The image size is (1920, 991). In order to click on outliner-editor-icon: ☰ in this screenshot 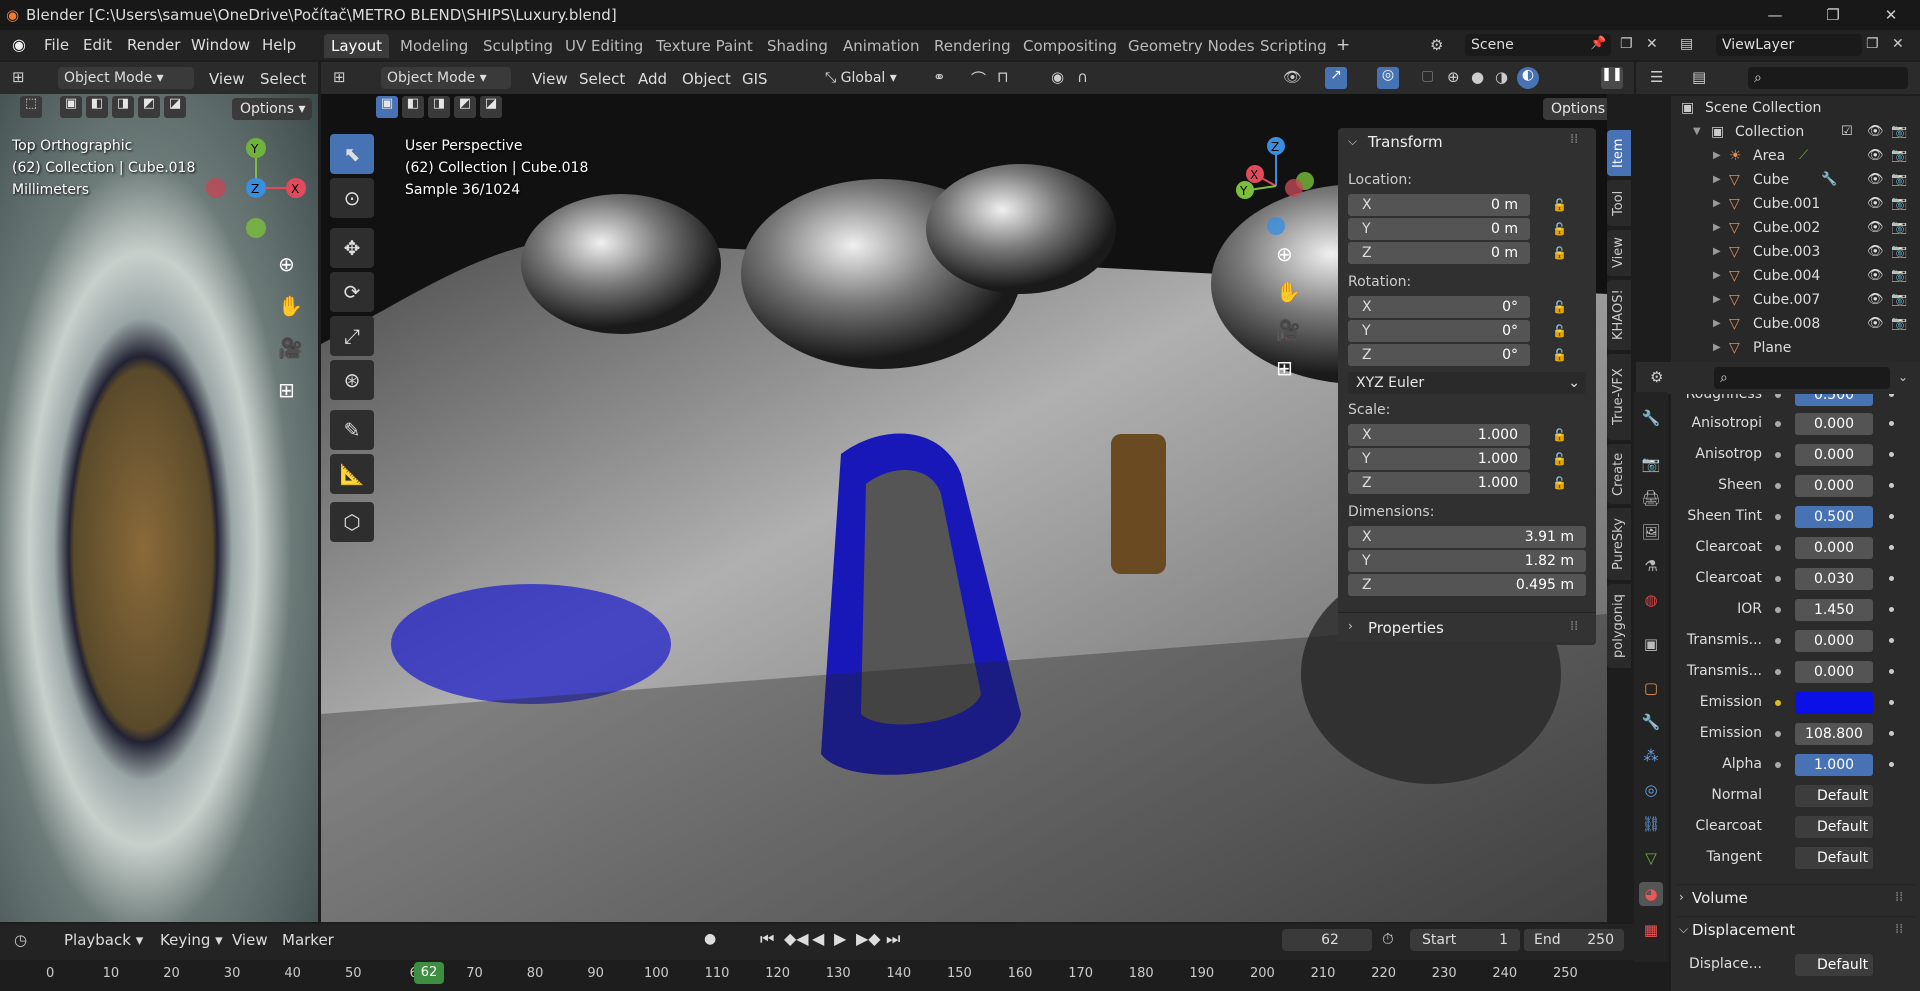, I will do `click(1656, 77)`.